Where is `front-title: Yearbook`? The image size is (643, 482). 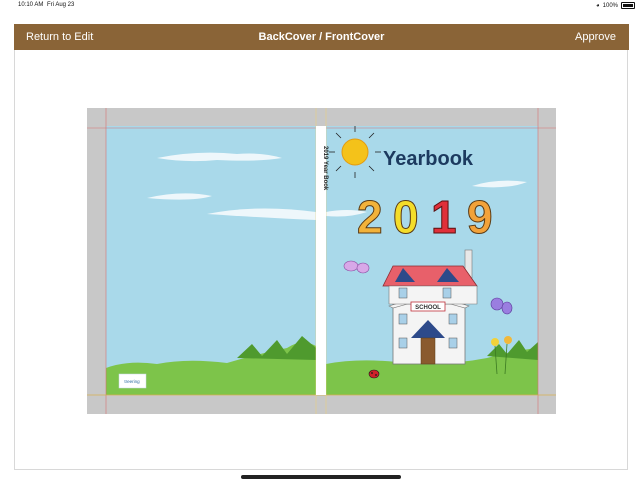 front-title: Yearbook is located at coordinates (428, 159).